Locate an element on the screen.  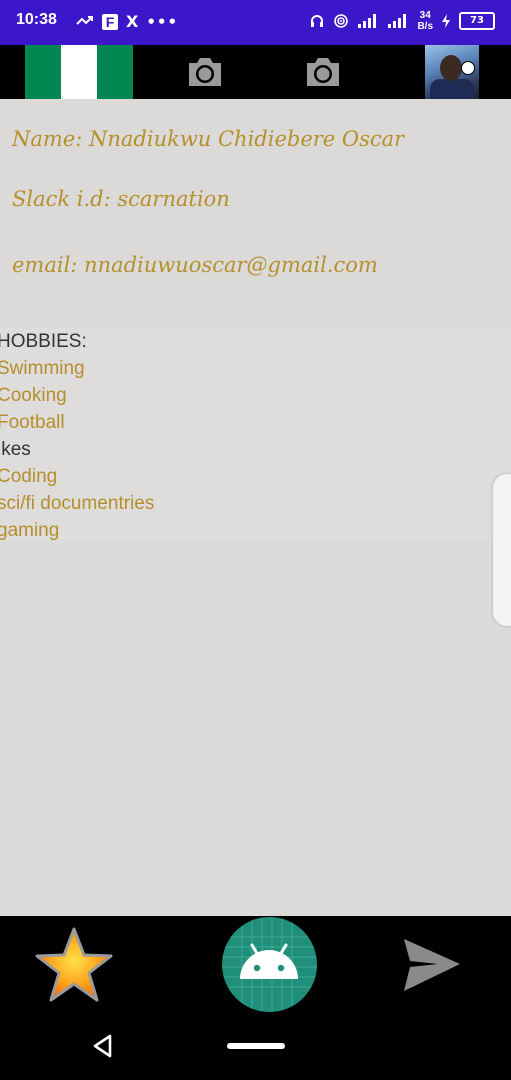
status-right-icons: 34 B/s 73 is located at coordinates (402, 21).